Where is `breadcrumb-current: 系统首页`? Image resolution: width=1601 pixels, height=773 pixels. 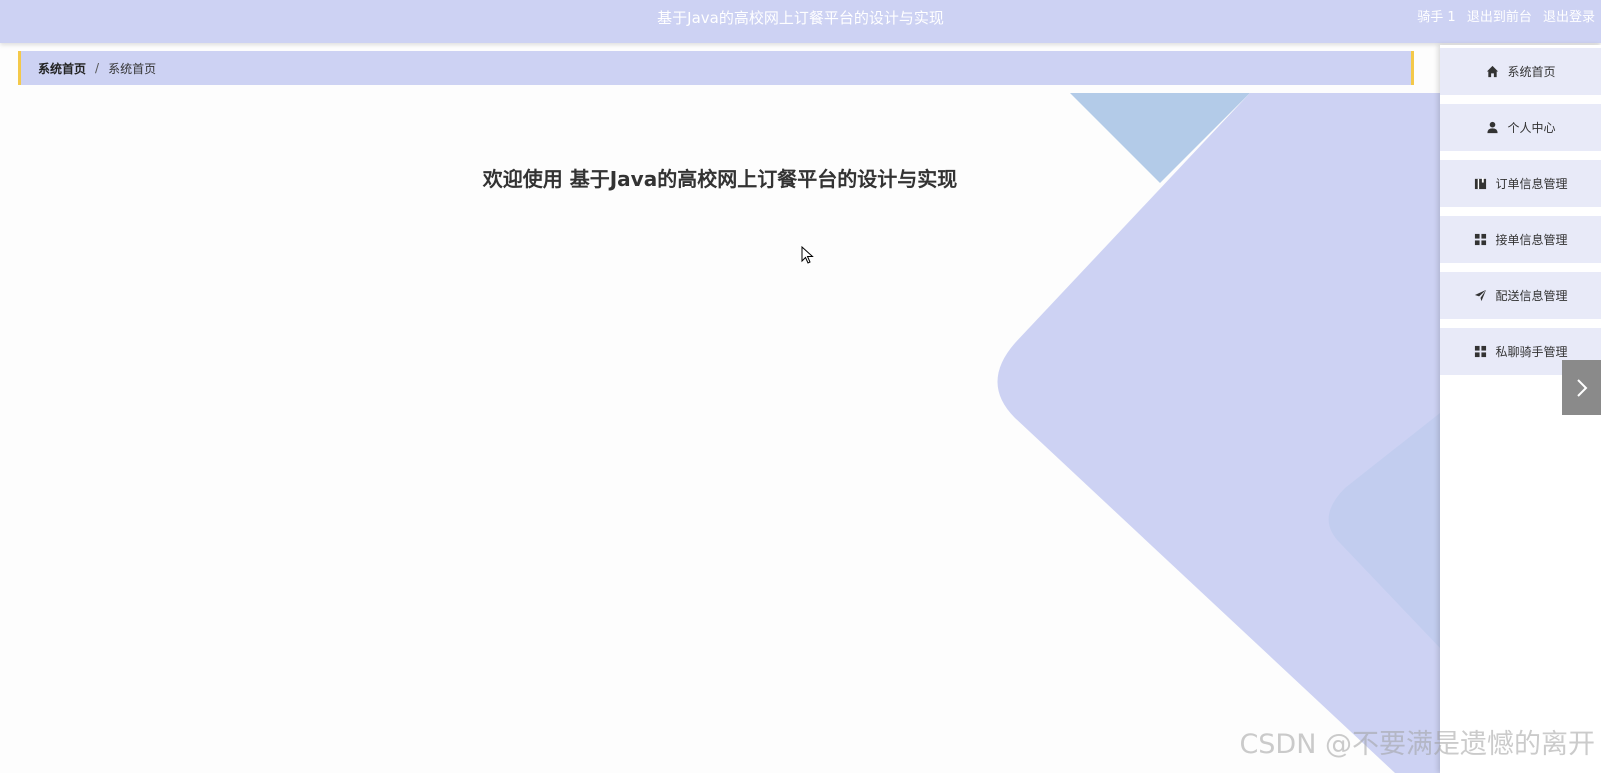
breadcrumb-current: 系统首页 is located at coordinates (132, 68).